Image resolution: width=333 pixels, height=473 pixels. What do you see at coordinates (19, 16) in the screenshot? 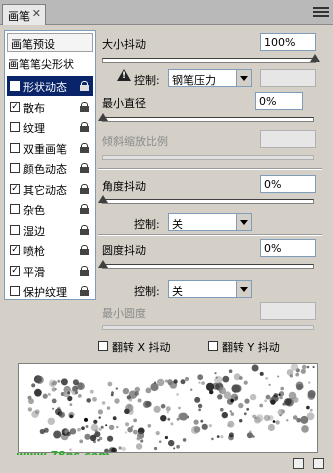
I see `tab-title: 画笔` at bounding box center [19, 16].